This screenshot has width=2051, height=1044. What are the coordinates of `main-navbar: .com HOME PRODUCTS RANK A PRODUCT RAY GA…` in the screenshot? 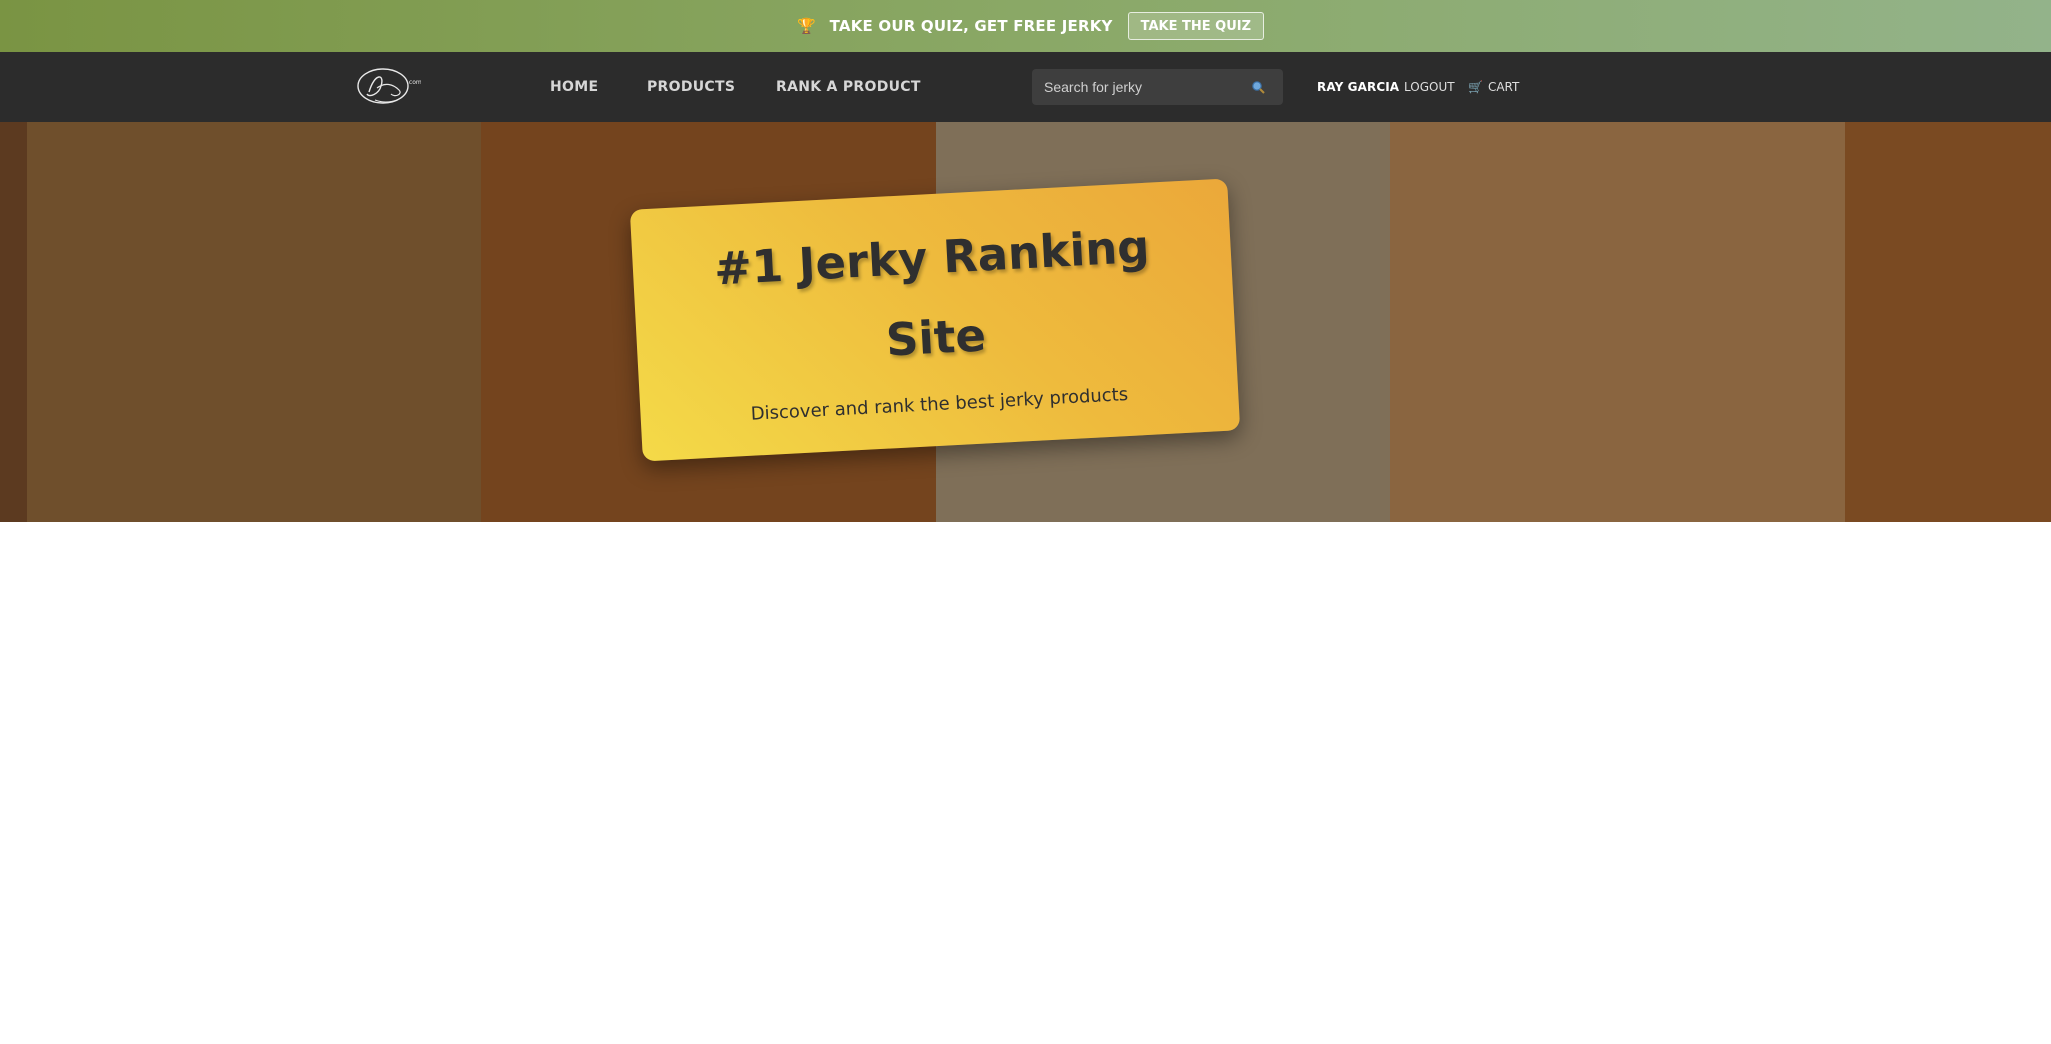 It's located at (1025, 87).